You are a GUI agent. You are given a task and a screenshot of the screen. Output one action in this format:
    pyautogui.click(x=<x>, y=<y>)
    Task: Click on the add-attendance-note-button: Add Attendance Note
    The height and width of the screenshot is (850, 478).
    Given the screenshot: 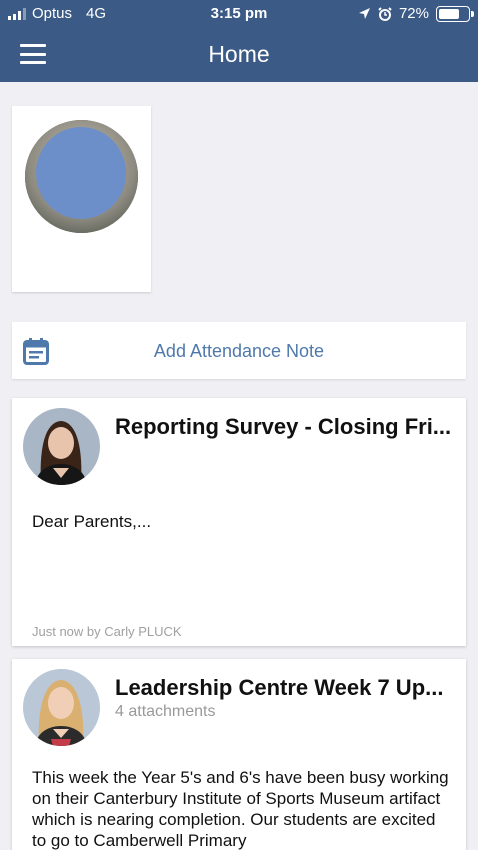 What is the action you would take?
    pyautogui.click(x=239, y=350)
    